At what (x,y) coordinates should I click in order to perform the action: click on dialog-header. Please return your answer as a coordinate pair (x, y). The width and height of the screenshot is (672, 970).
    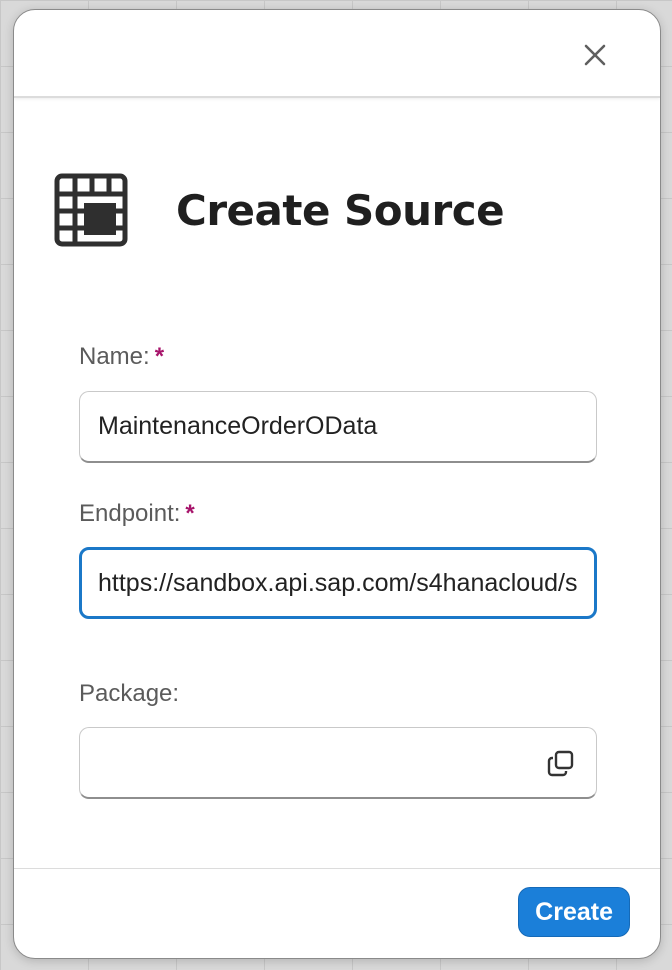
    Looking at the image, I should click on (337, 54).